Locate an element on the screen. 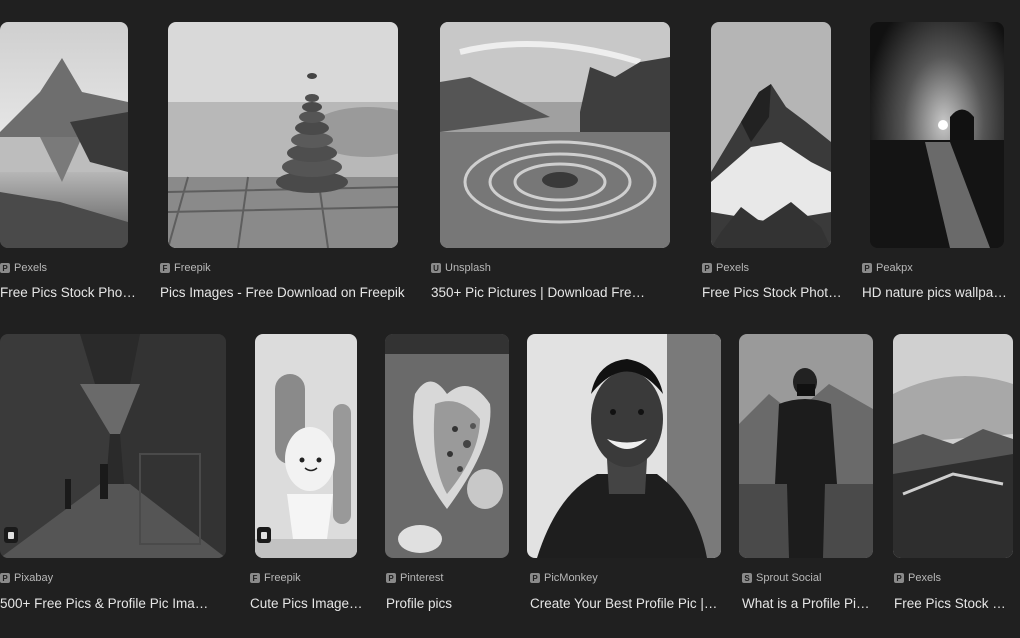 This screenshot has width=1020, height=638. picmonkey-favicon-icon: P is located at coordinates (535, 578).